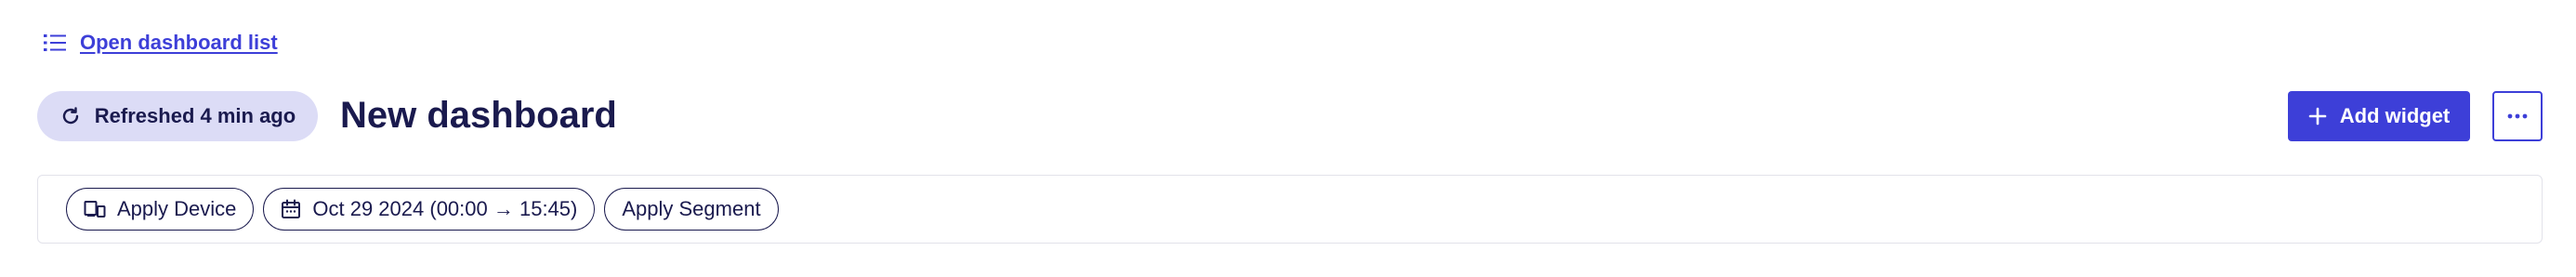 This screenshot has height=277, width=2576. Describe the element at coordinates (177, 208) in the screenshot. I see `apply-device-label: Apply Device` at that location.